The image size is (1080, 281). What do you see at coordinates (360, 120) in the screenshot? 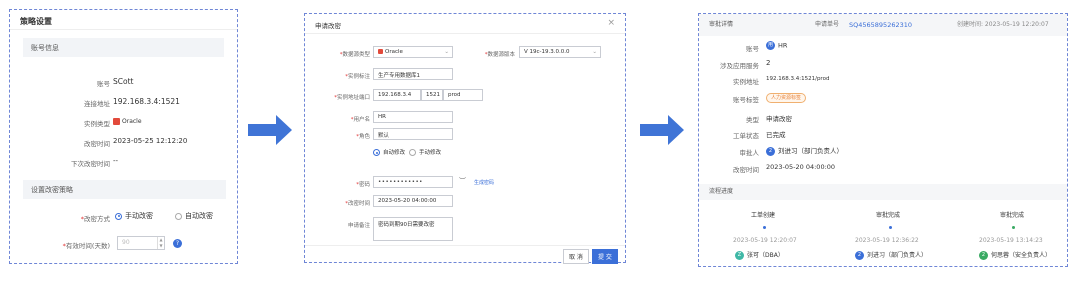
I see `username-label: *用户名` at bounding box center [360, 120].